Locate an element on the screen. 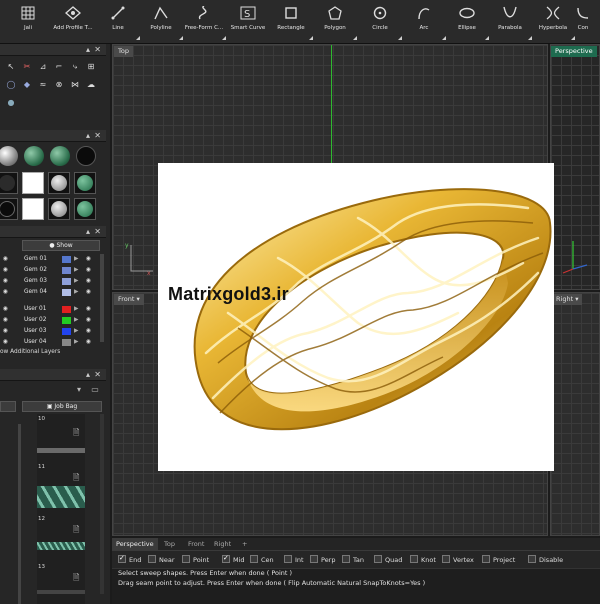  viewport-tab: Perspective is located at coordinates (135, 544).